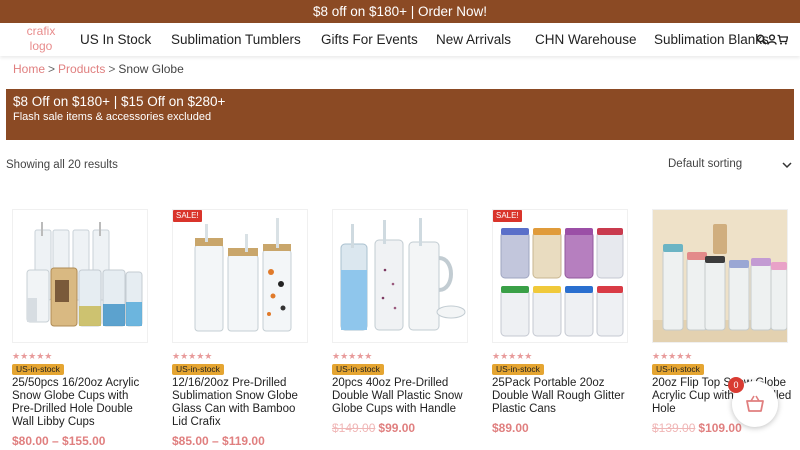 This screenshot has width=800, height=450. I want to click on announcement-text: $8 off on $180+ | Order Now!, so click(400, 11).